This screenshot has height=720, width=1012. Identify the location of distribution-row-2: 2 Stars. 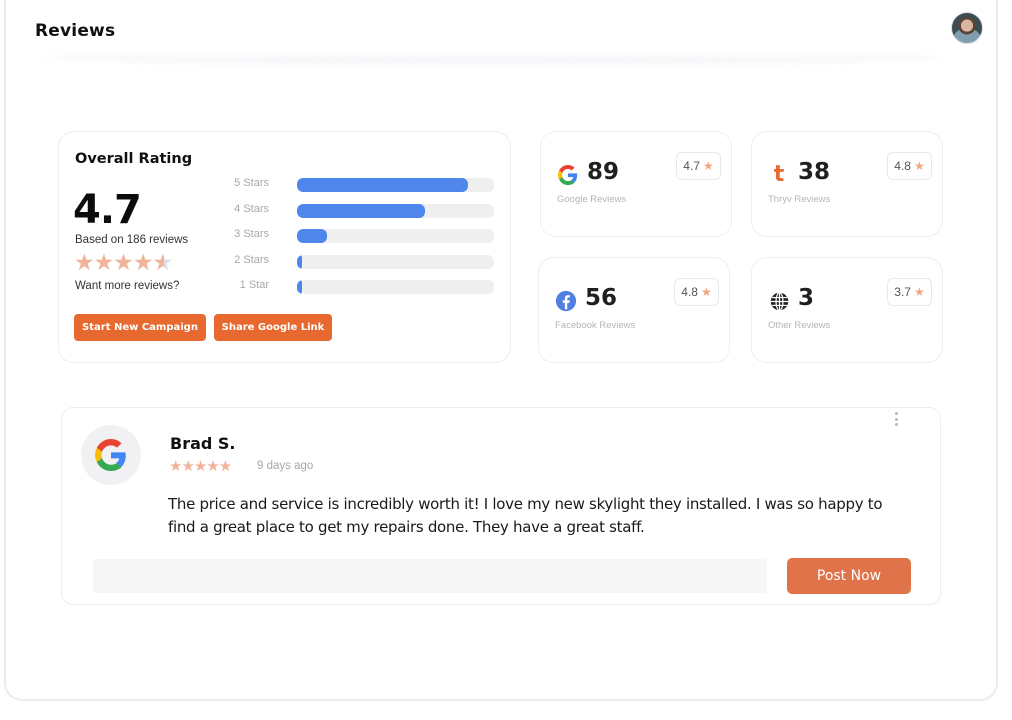
(359, 261).